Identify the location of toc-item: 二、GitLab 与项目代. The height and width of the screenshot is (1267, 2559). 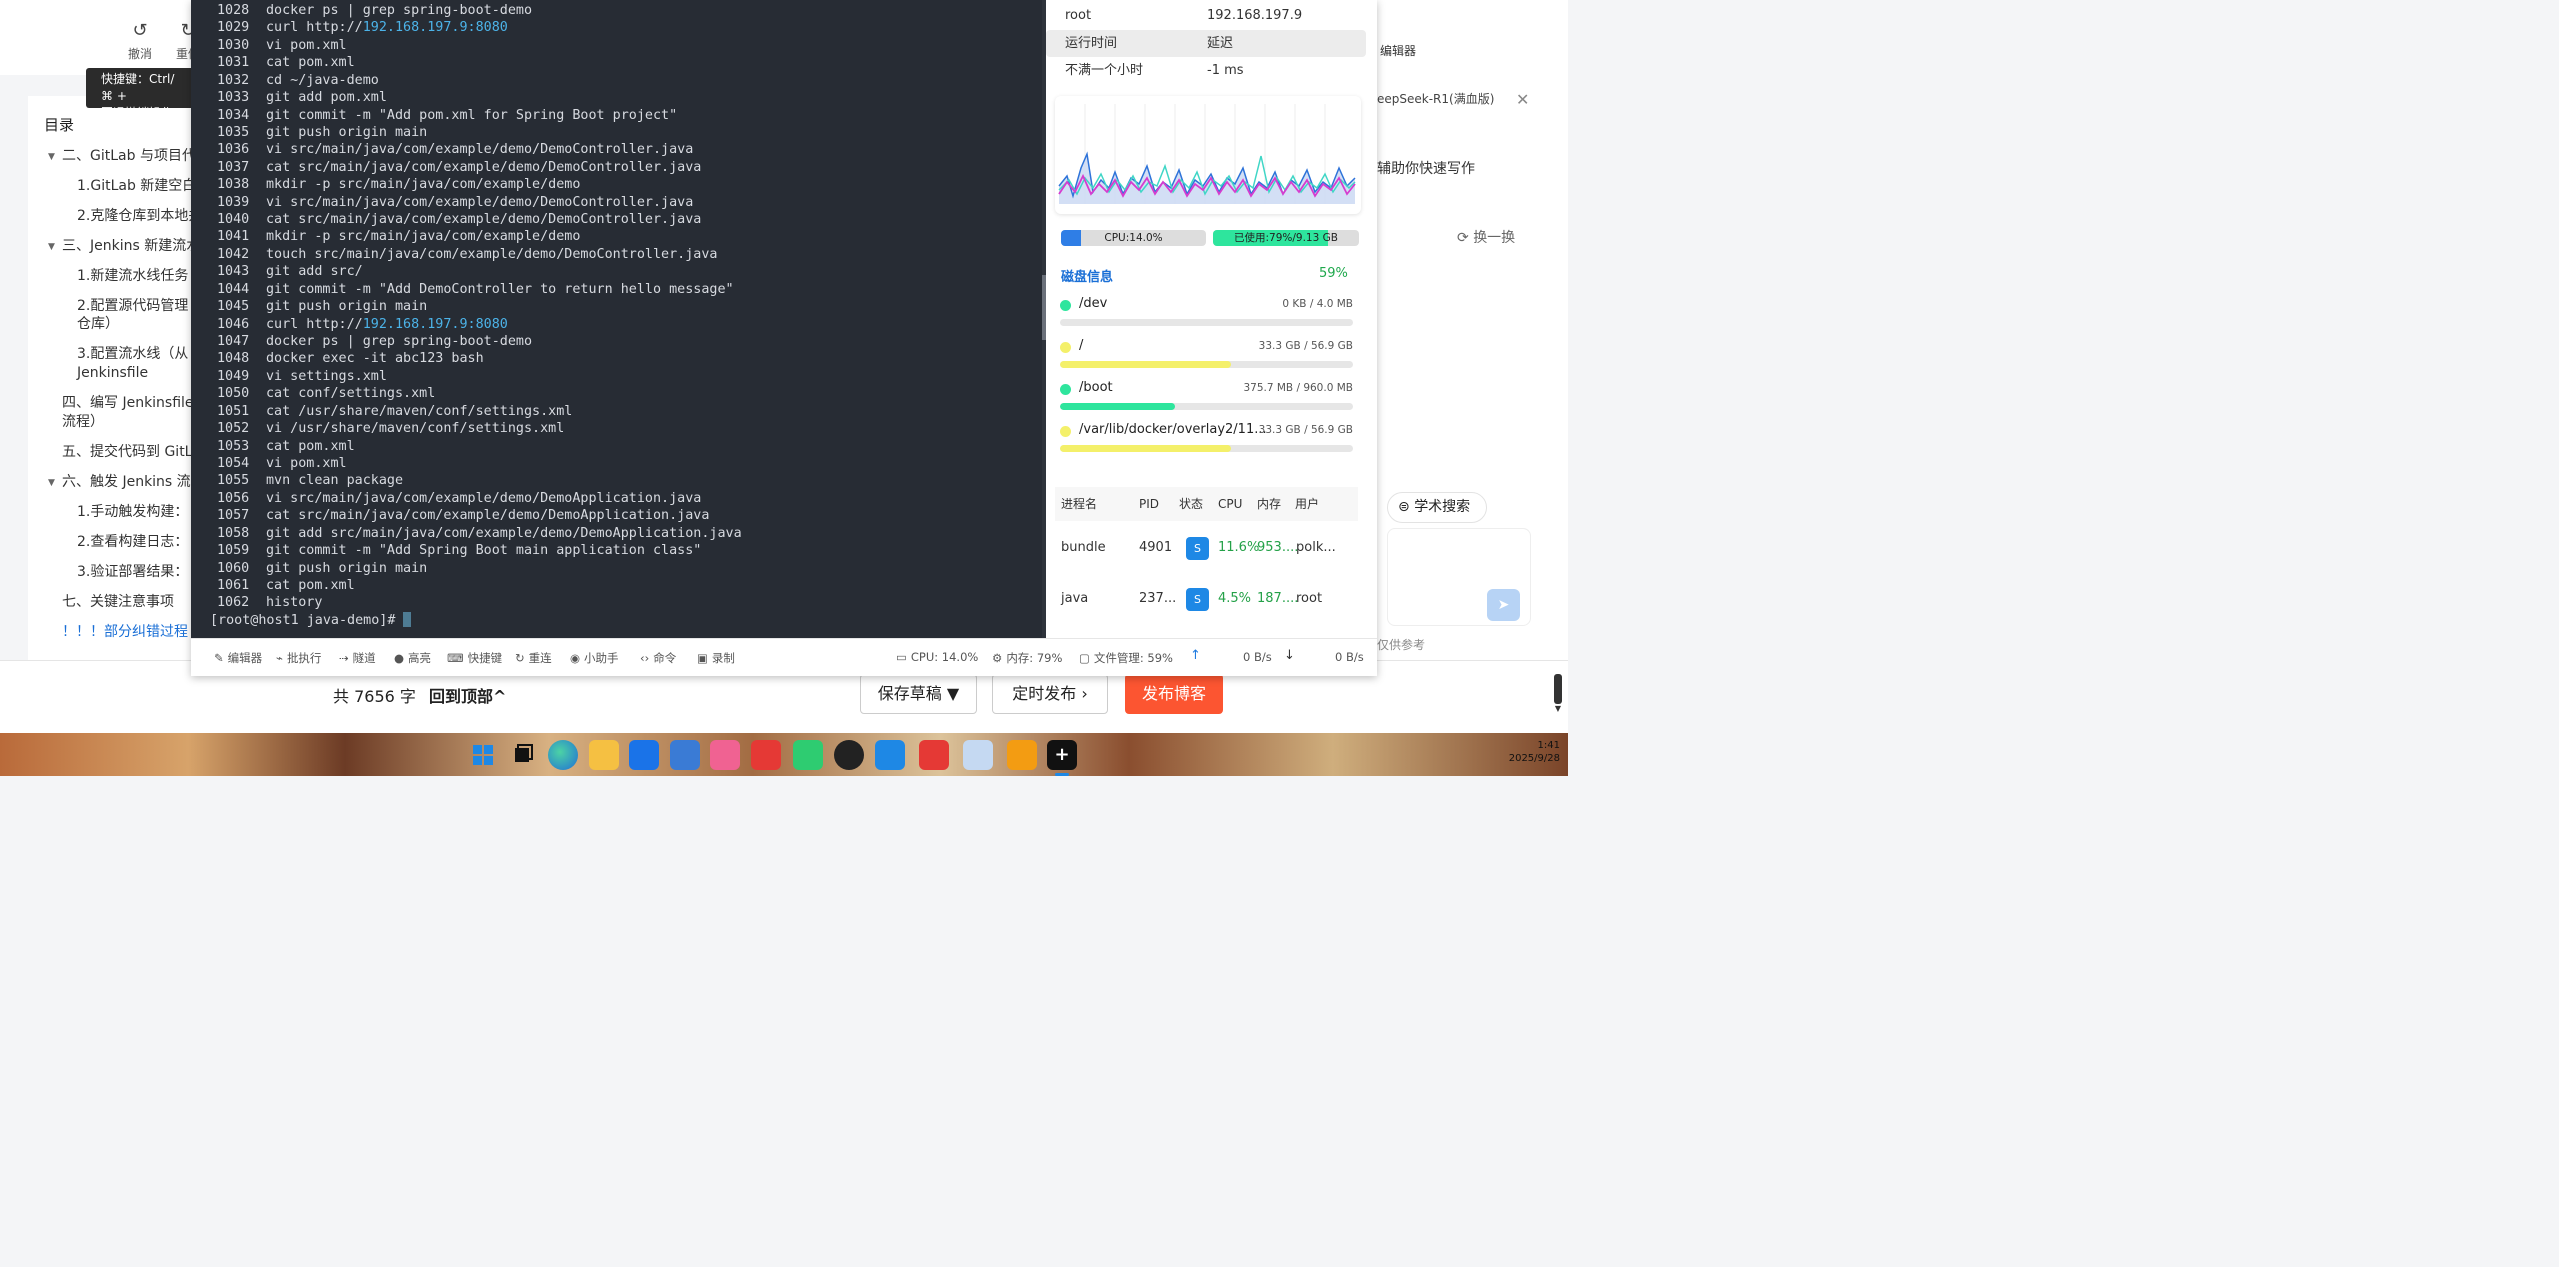
(122, 157).